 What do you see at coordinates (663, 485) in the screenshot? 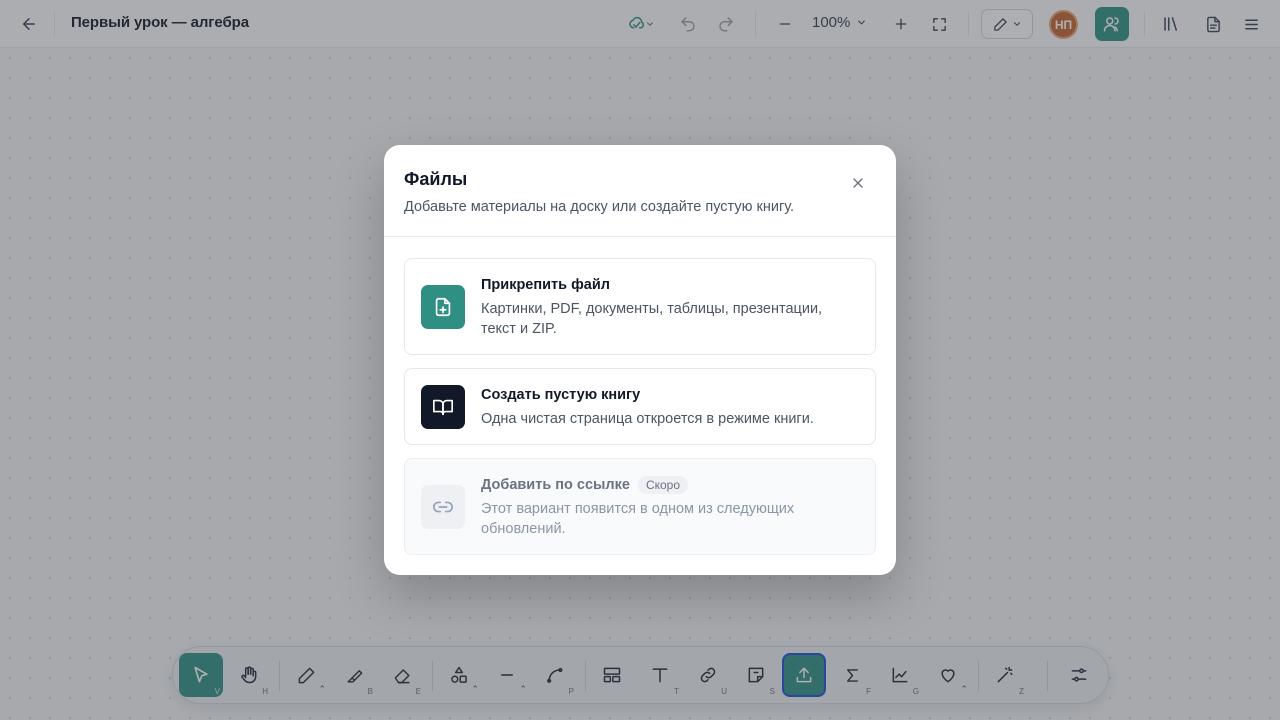
I see `coming-soon-badge: Скоро` at bounding box center [663, 485].